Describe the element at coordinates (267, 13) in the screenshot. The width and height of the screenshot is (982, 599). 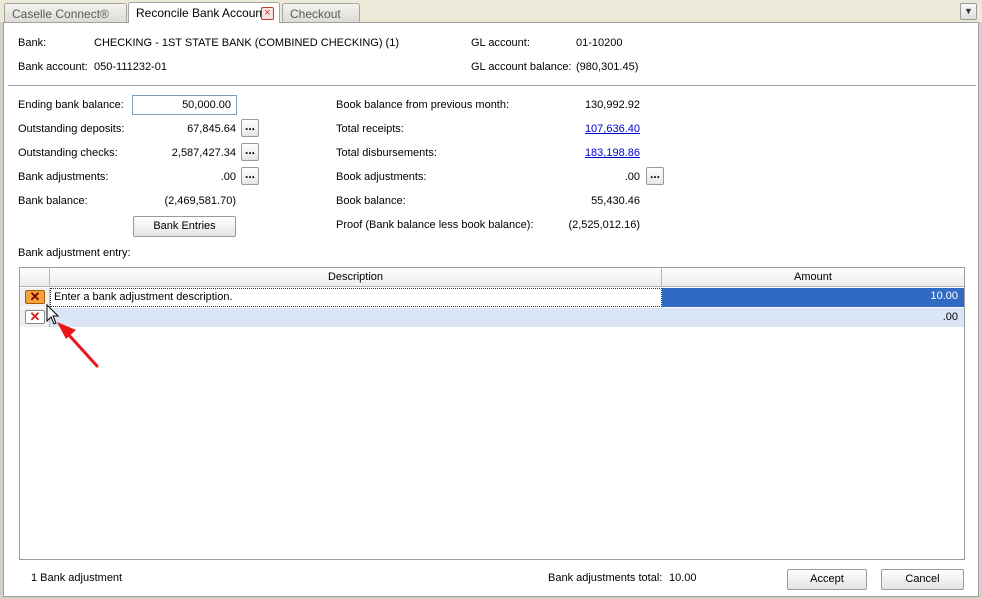
I see `close-icon: ×` at that location.